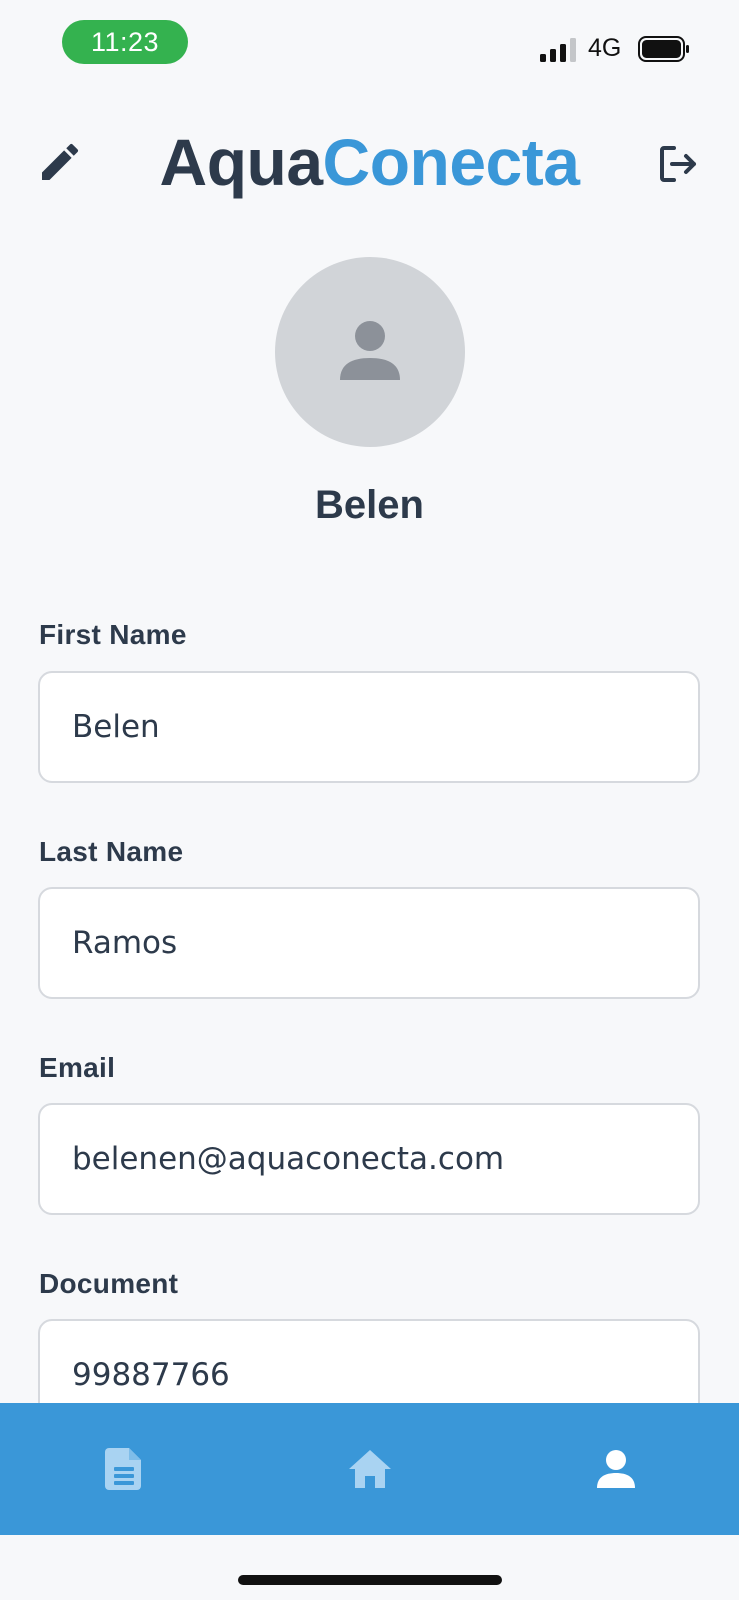 The image size is (739, 1600). What do you see at coordinates (663, 49) in the screenshot?
I see `battery-icon` at bounding box center [663, 49].